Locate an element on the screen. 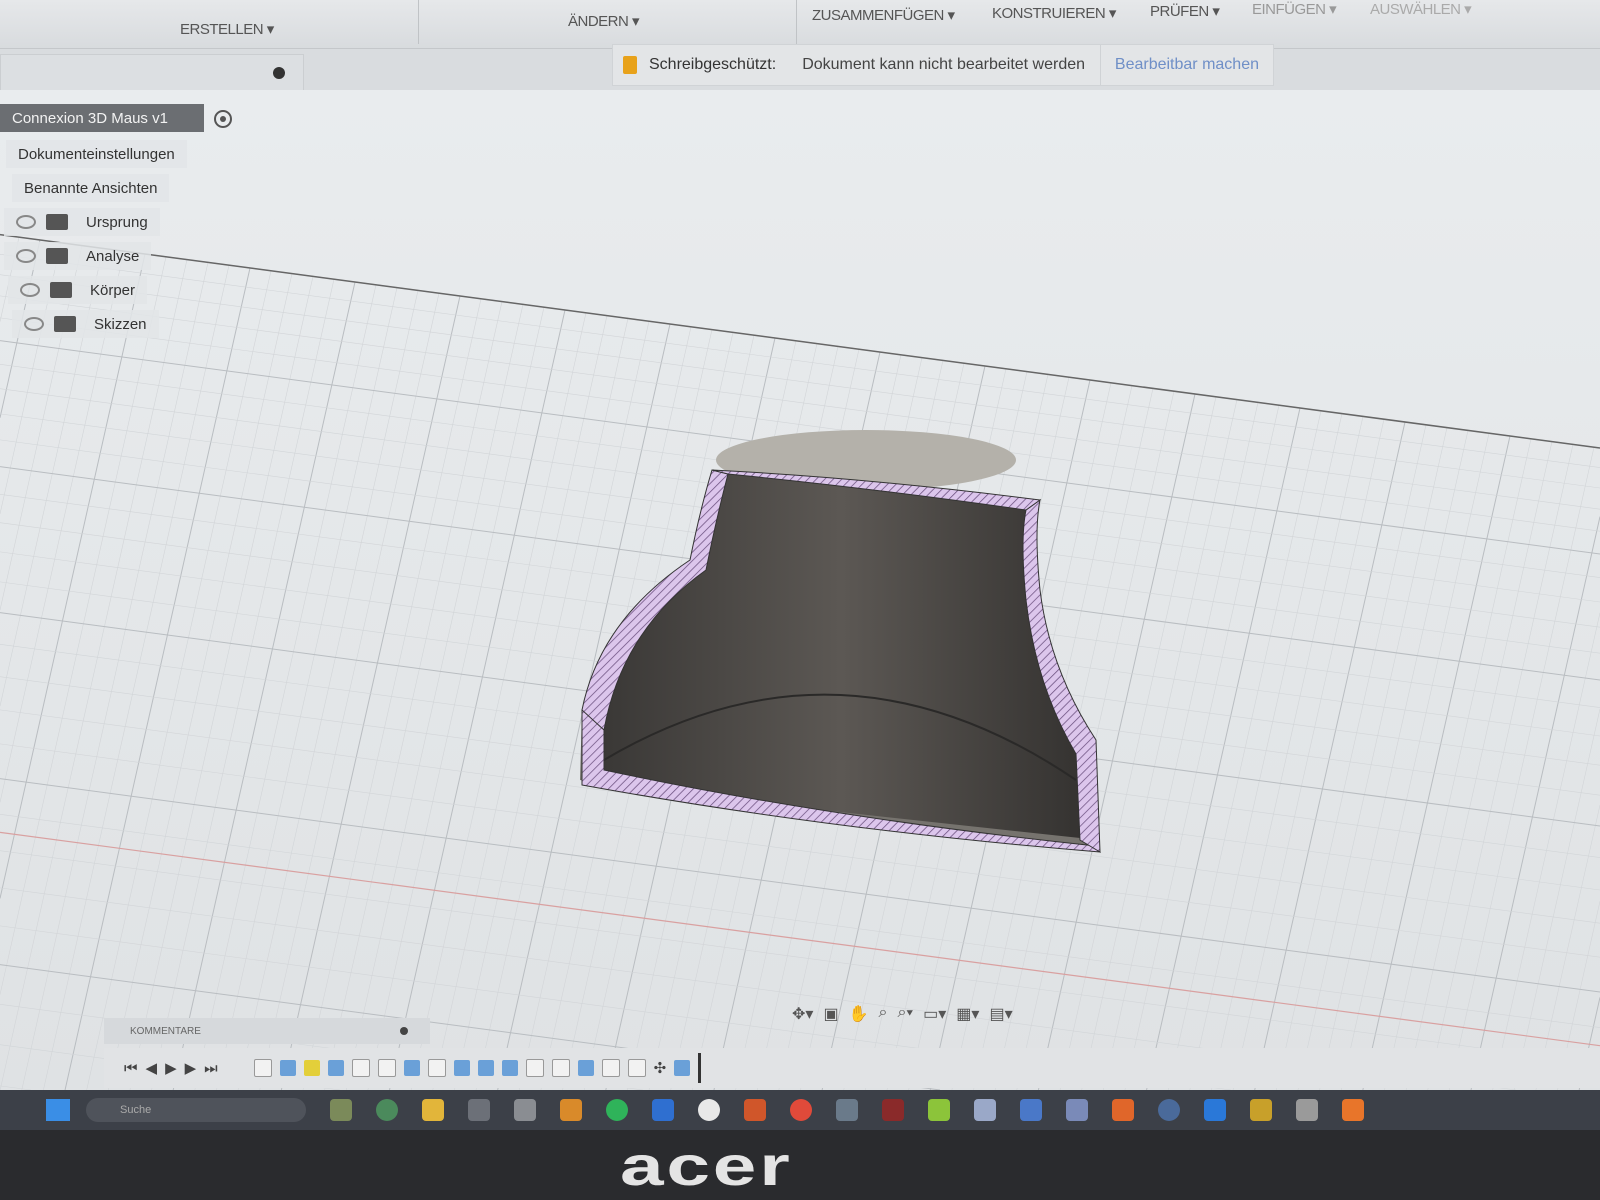  viewports-icon: ▤▾ is located at coordinates (1000, 1014).